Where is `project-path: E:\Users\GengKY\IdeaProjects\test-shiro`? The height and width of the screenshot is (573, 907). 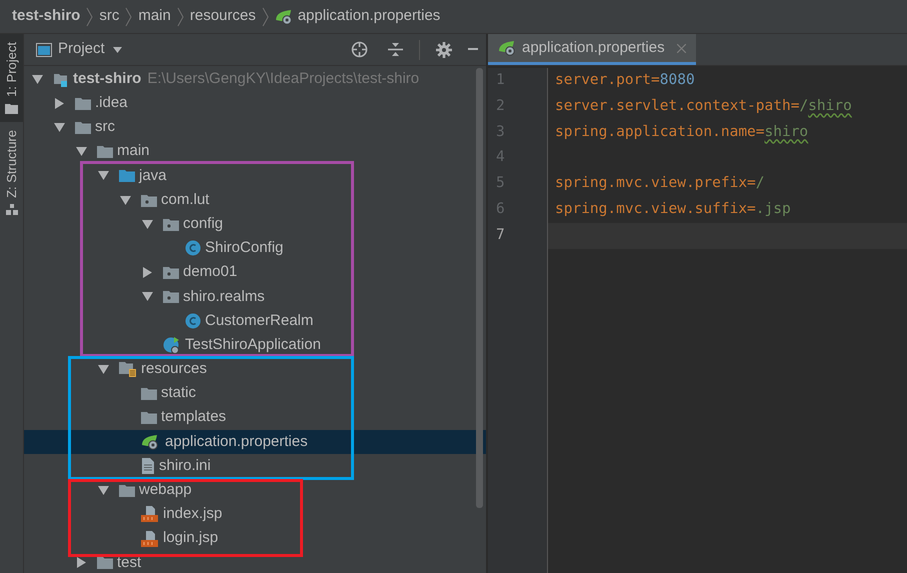
project-path: E:\Users\GengKY\IdeaProjects\test-shiro is located at coordinates (283, 78).